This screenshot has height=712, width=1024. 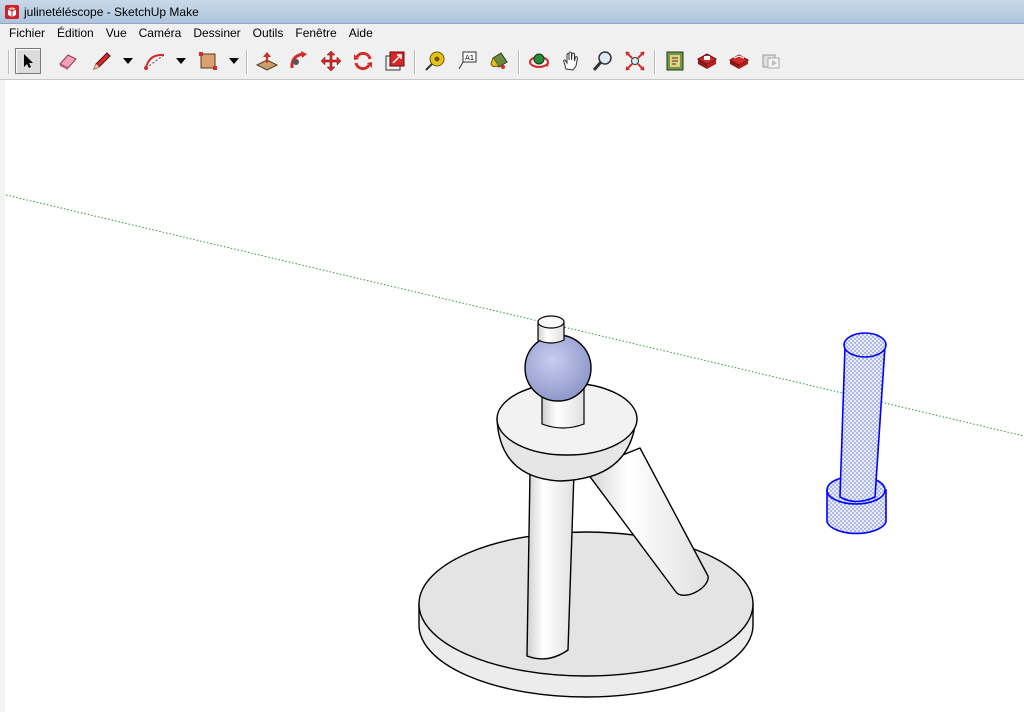 What do you see at coordinates (25, 33) in the screenshot?
I see `menu-fichier: Fichier` at bounding box center [25, 33].